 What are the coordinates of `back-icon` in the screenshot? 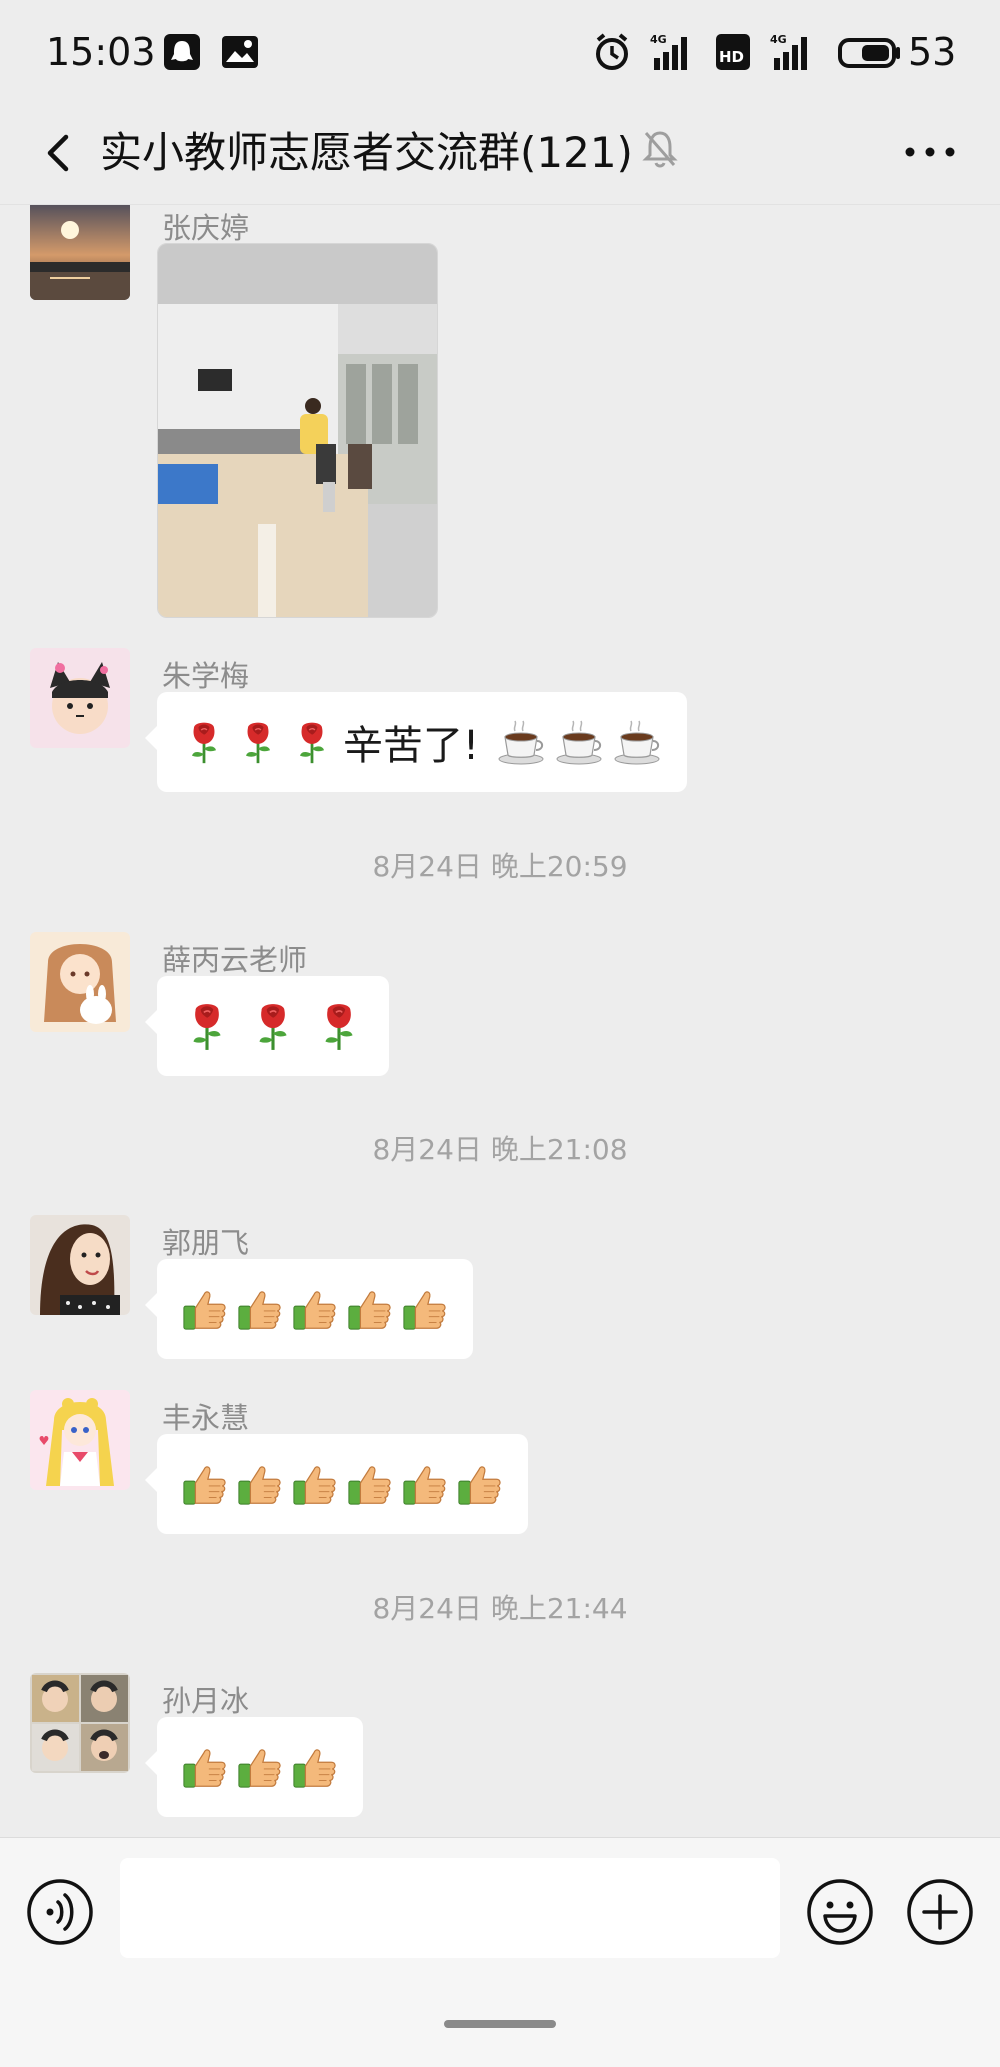 It's located at (58, 153).